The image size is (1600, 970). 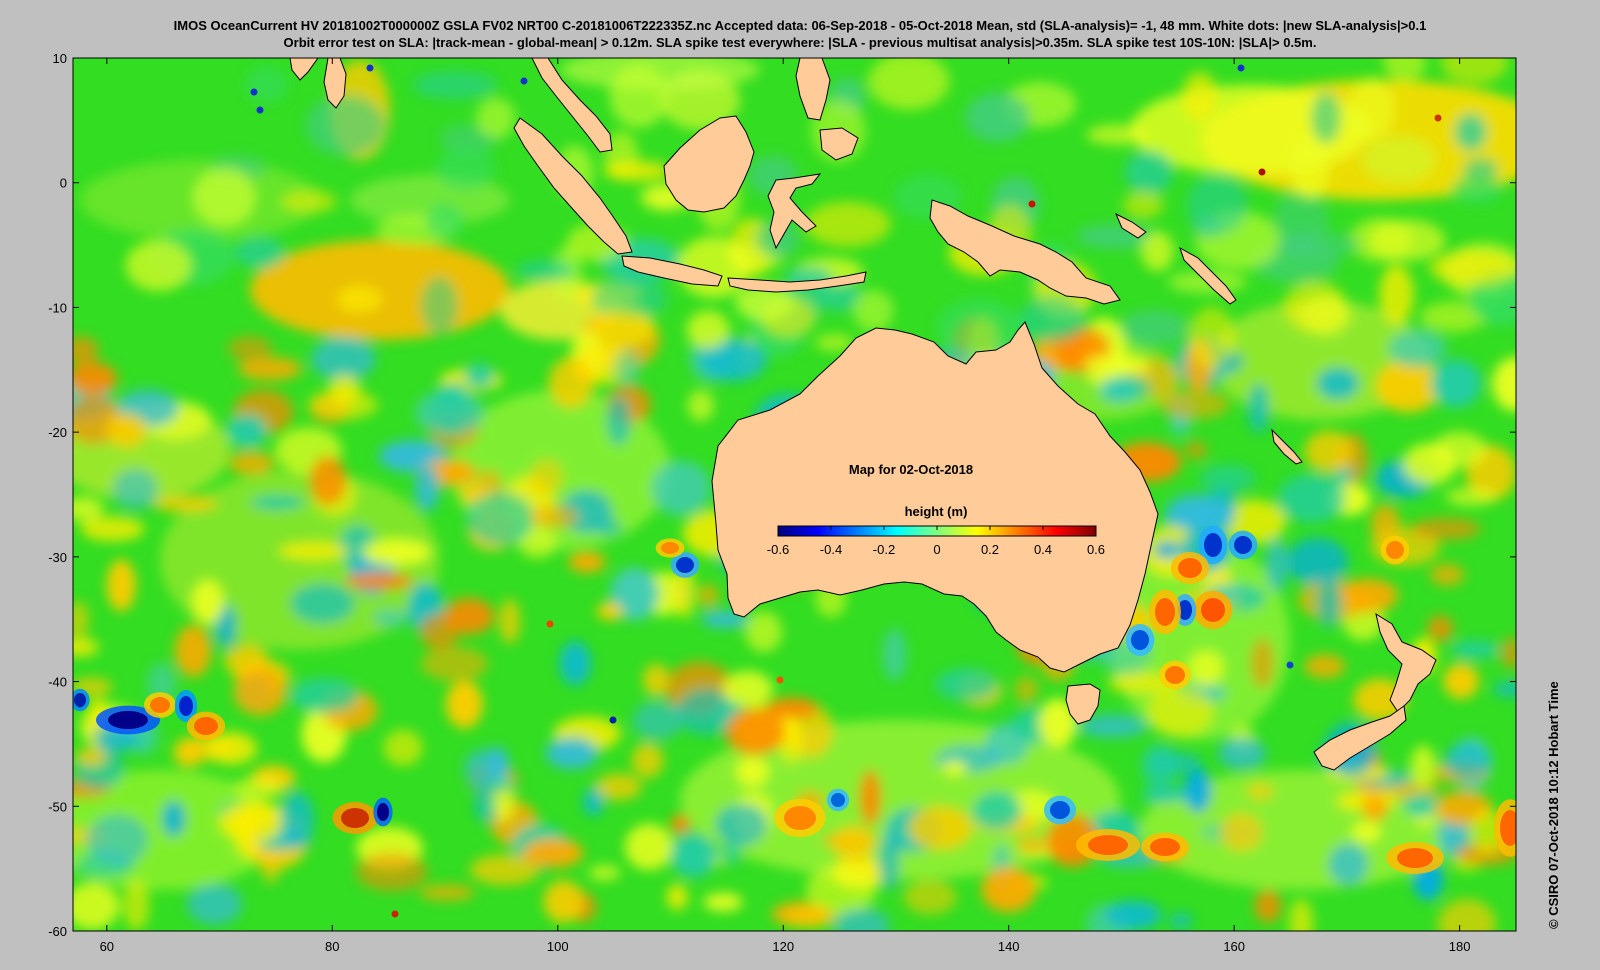 What do you see at coordinates (1234, 946) in the screenshot?
I see `x-tick-label: 160` at bounding box center [1234, 946].